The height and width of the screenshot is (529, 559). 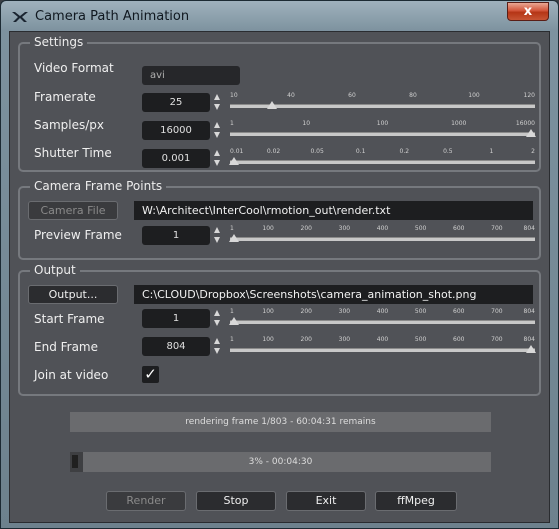 What do you see at coordinates (217, 158) in the screenshot?
I see `shutter-time-spin-arrows` at bounding box center [217, 158].